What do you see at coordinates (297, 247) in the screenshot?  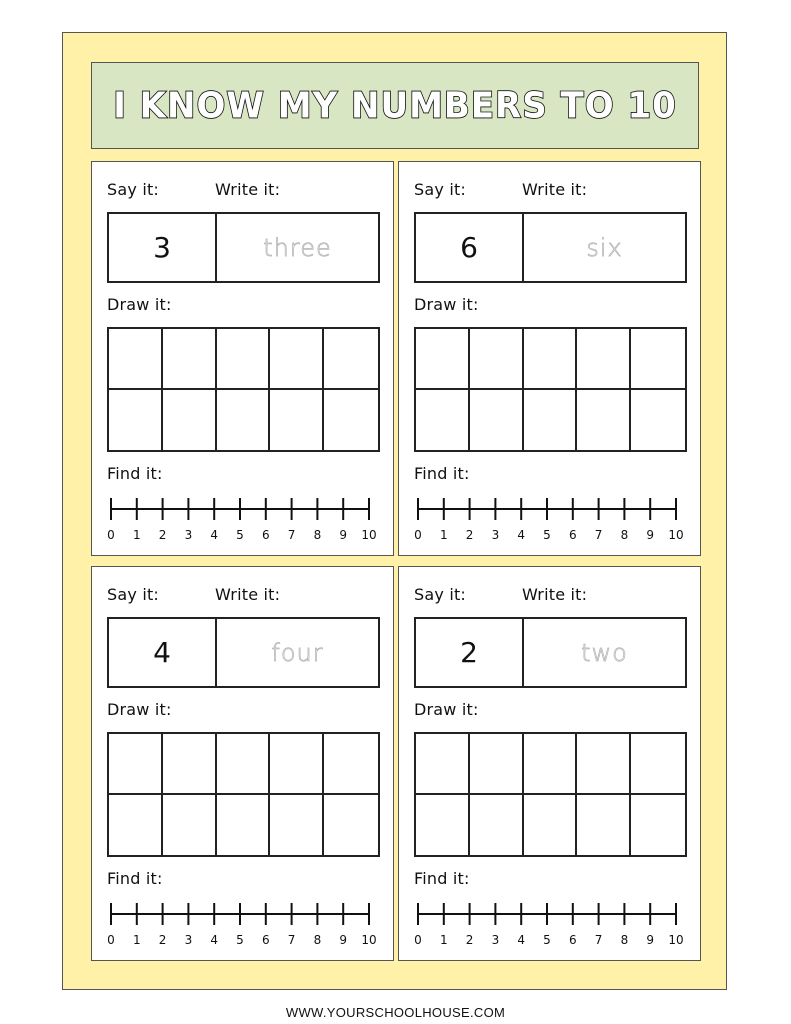 I see `trace-word: three` at bounding box center [297, 247].